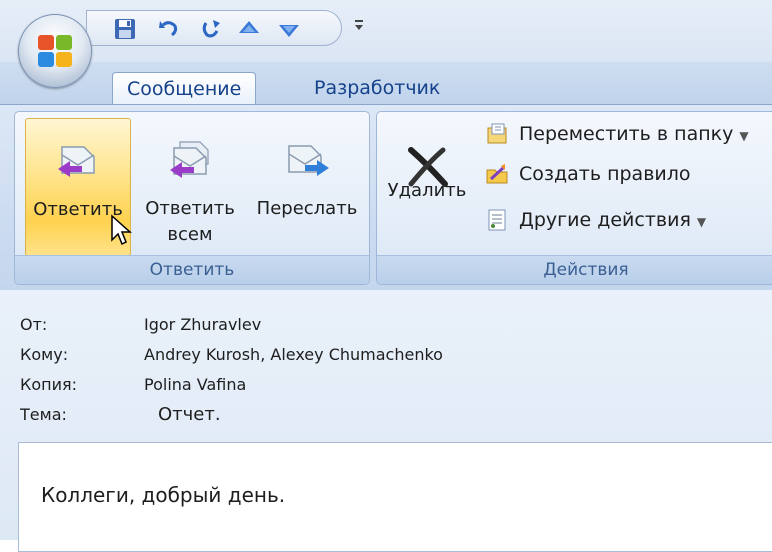 This screenshot has width=772, height=552. Describe the element at coordinates (184, 89) in the screenshot. I see `tab-message: Сообщение` at that location.